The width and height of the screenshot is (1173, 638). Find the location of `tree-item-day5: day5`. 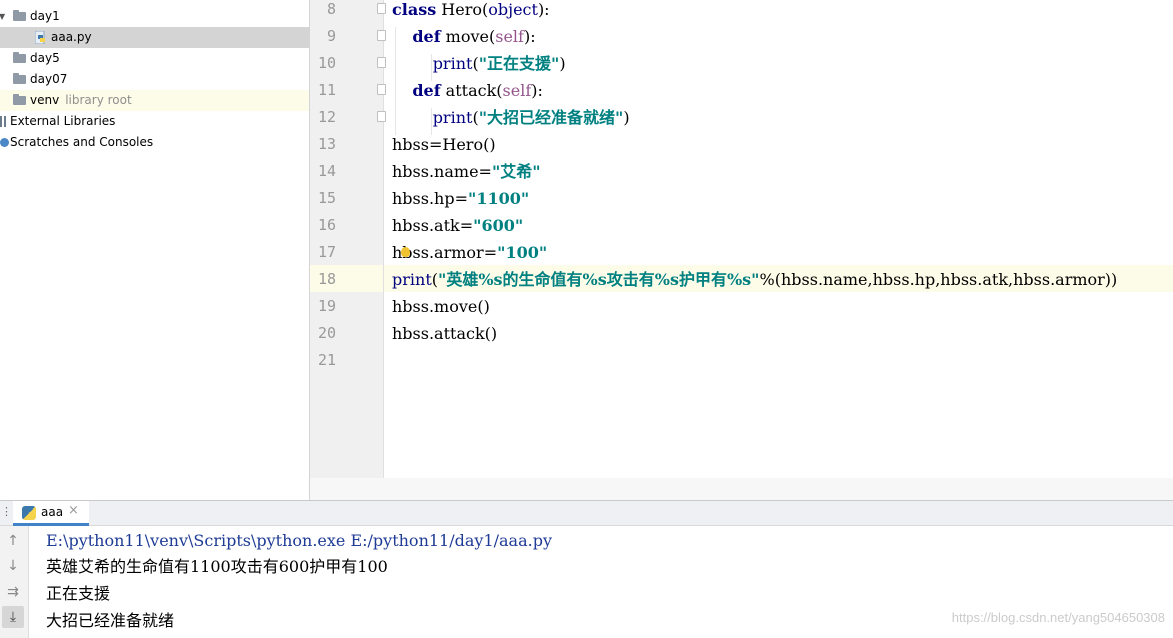

tree-item-day5: day5 is located at coordinates (154, 58).